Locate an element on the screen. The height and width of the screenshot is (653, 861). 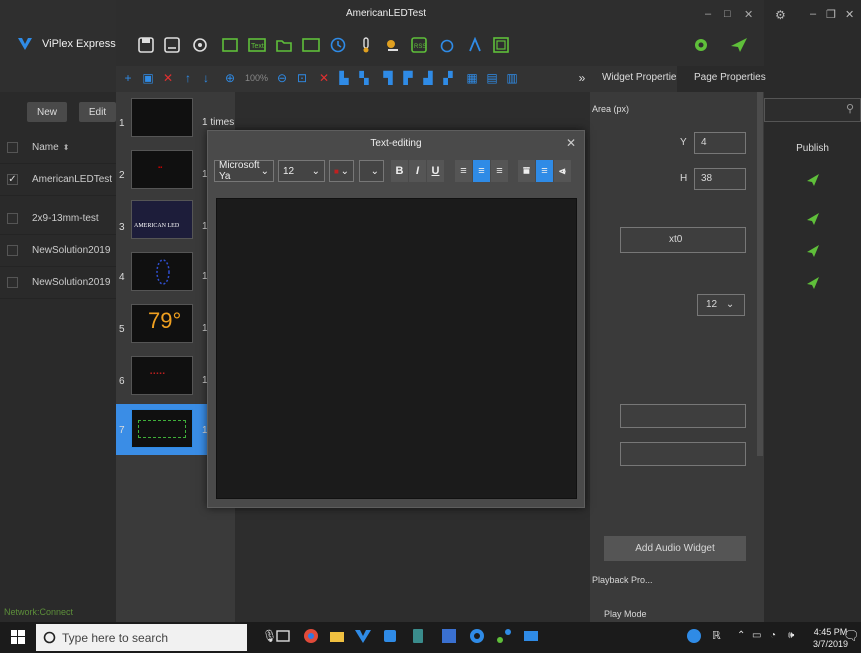
page-thumbnail-selected is located at coordinates (162, 428).